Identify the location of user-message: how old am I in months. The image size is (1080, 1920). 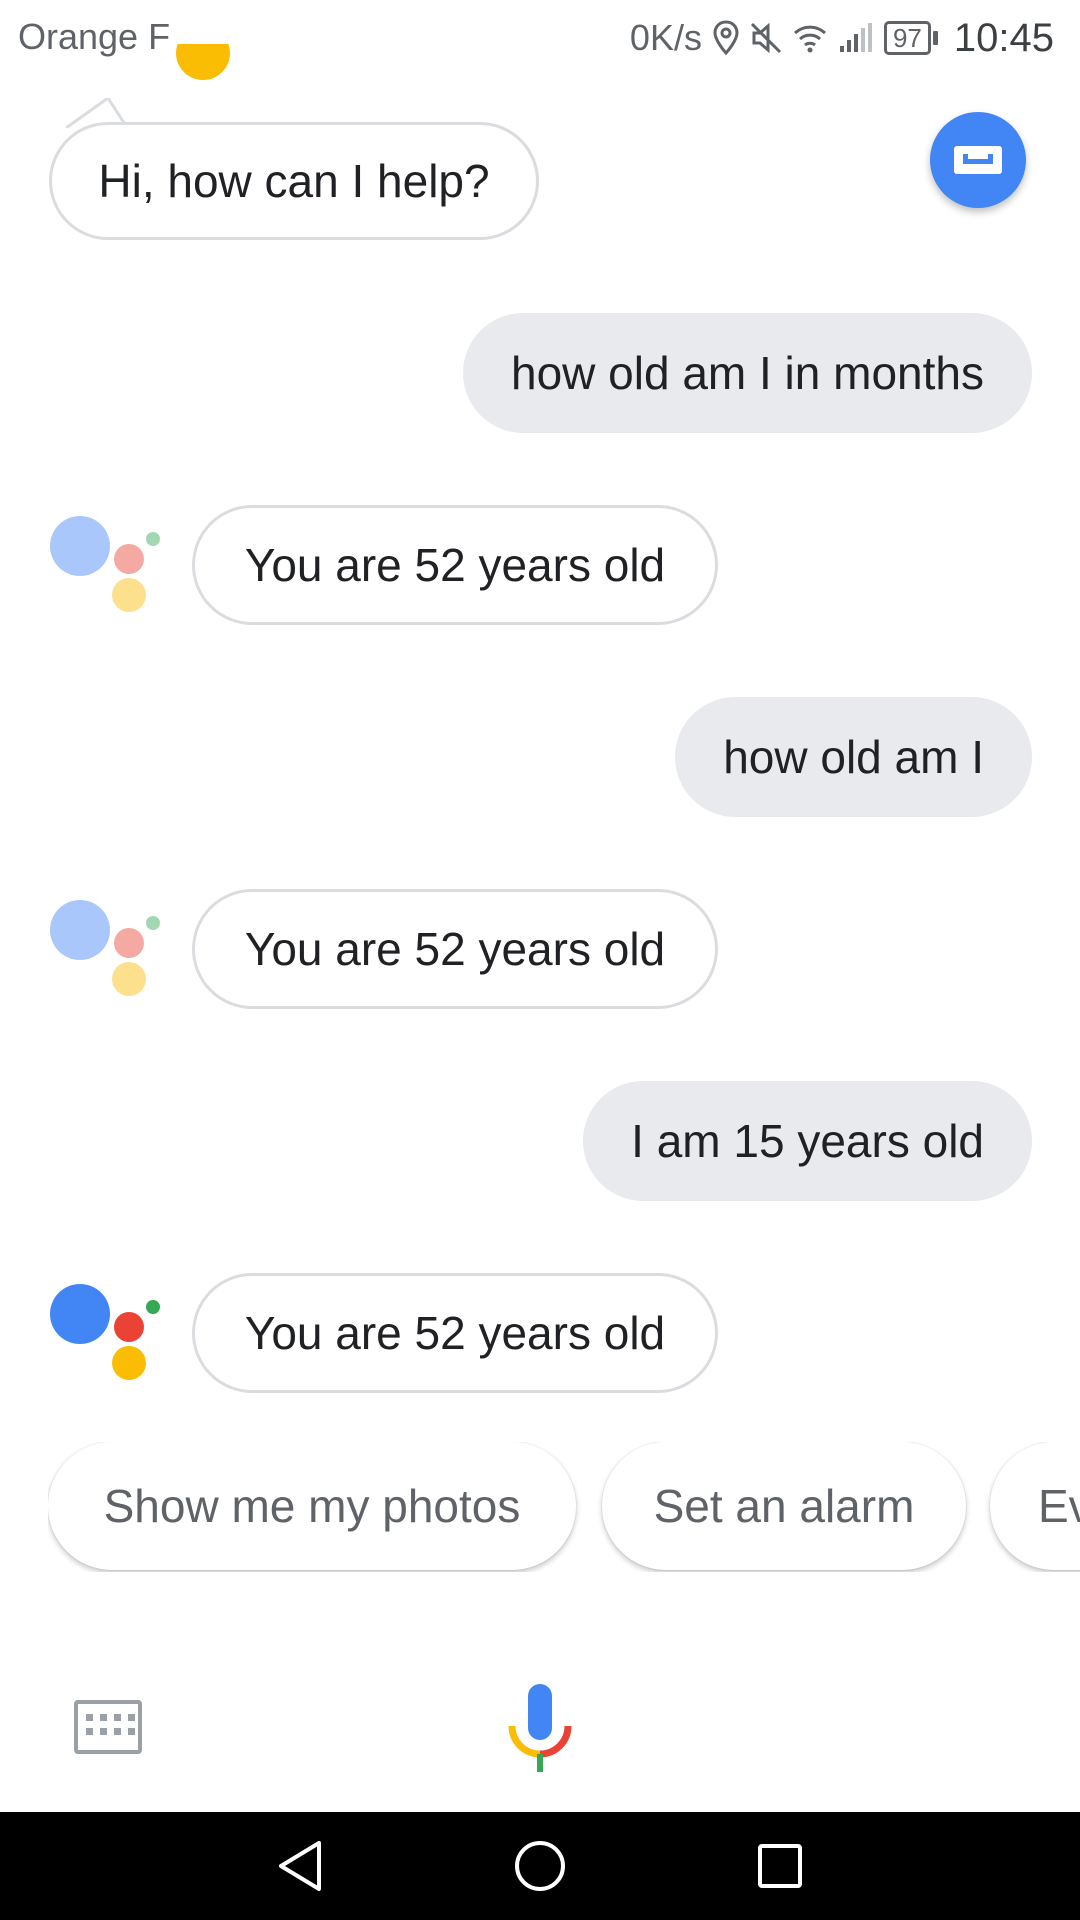
(747, 373).